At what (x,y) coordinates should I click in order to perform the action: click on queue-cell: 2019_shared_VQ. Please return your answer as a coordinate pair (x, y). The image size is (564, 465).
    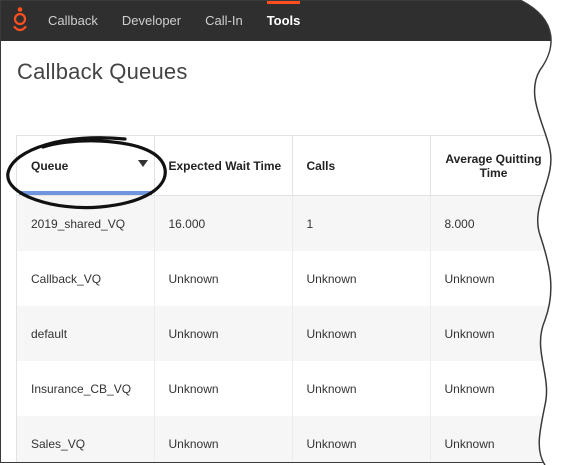
    Looking at the image, I should click on (86, 223).